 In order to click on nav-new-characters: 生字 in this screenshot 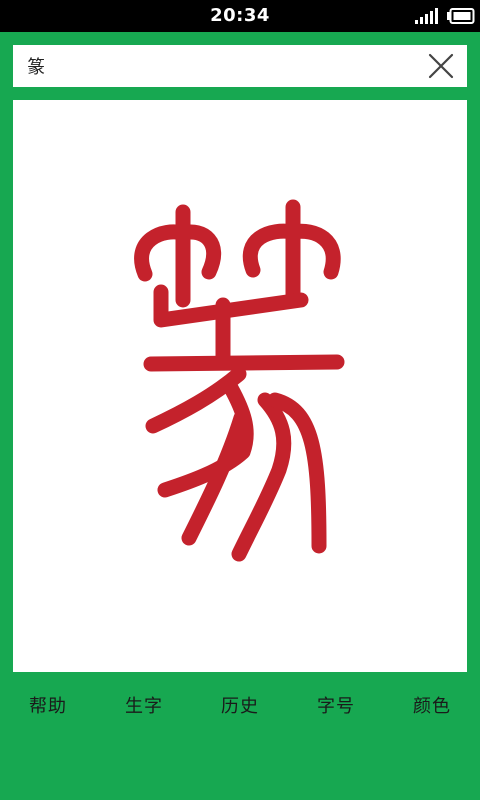, I will do `click(144, 707)`.